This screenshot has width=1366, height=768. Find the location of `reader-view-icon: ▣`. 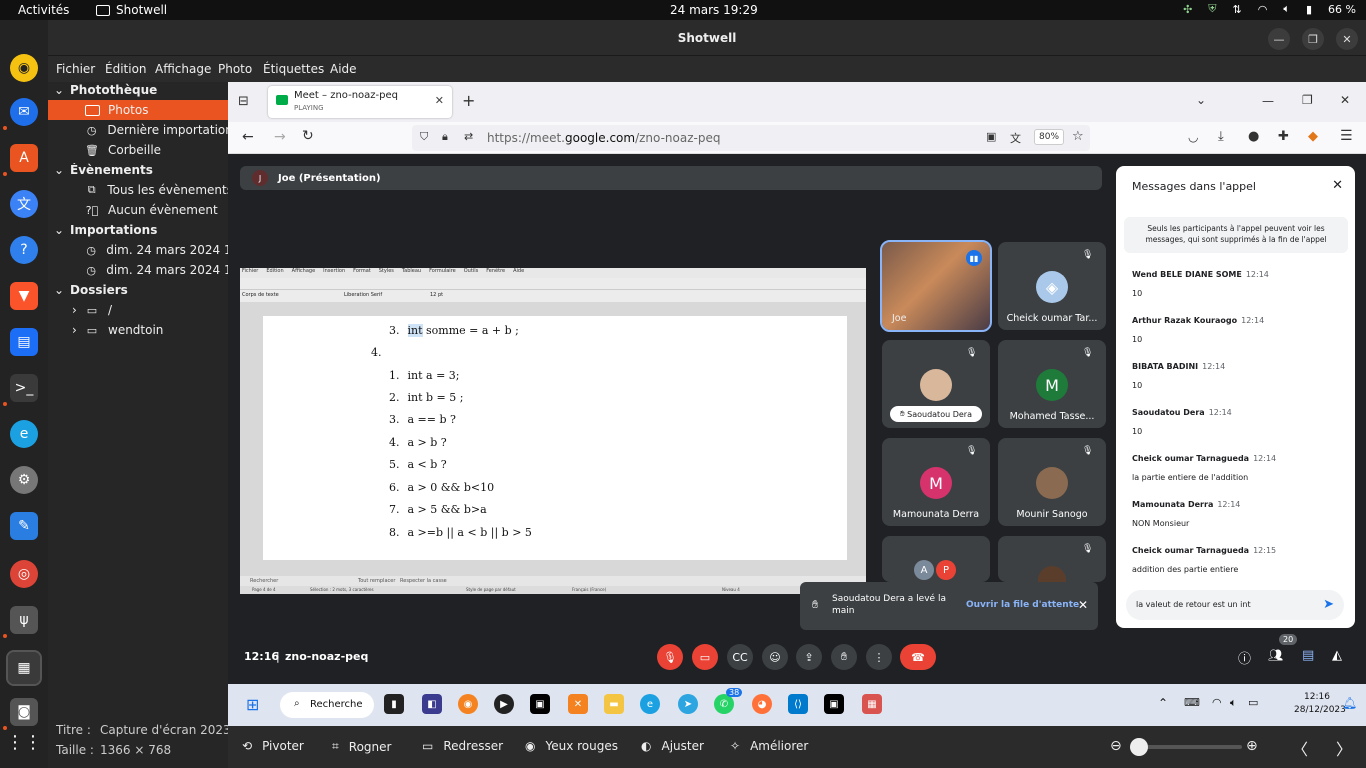

reader-view-icon: ▣ is located at coordinates (991, 136).